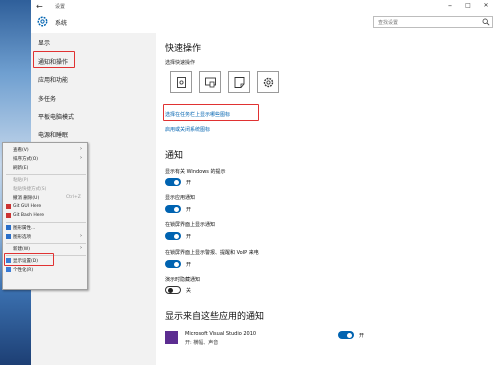  What do you see at coordinates (28, 215) in the screenshot?
I see `menu-item-git-bash: Git Bash Here` at bounding box center [28, 215].